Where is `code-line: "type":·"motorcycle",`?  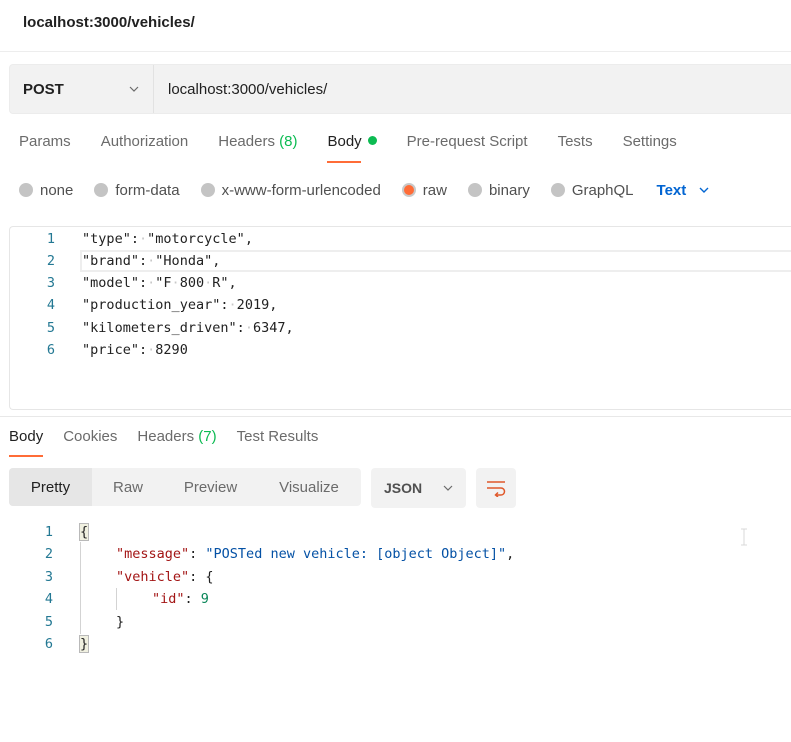 code-line: "type":·"motorcycle", is located at coordinates (167, 239).